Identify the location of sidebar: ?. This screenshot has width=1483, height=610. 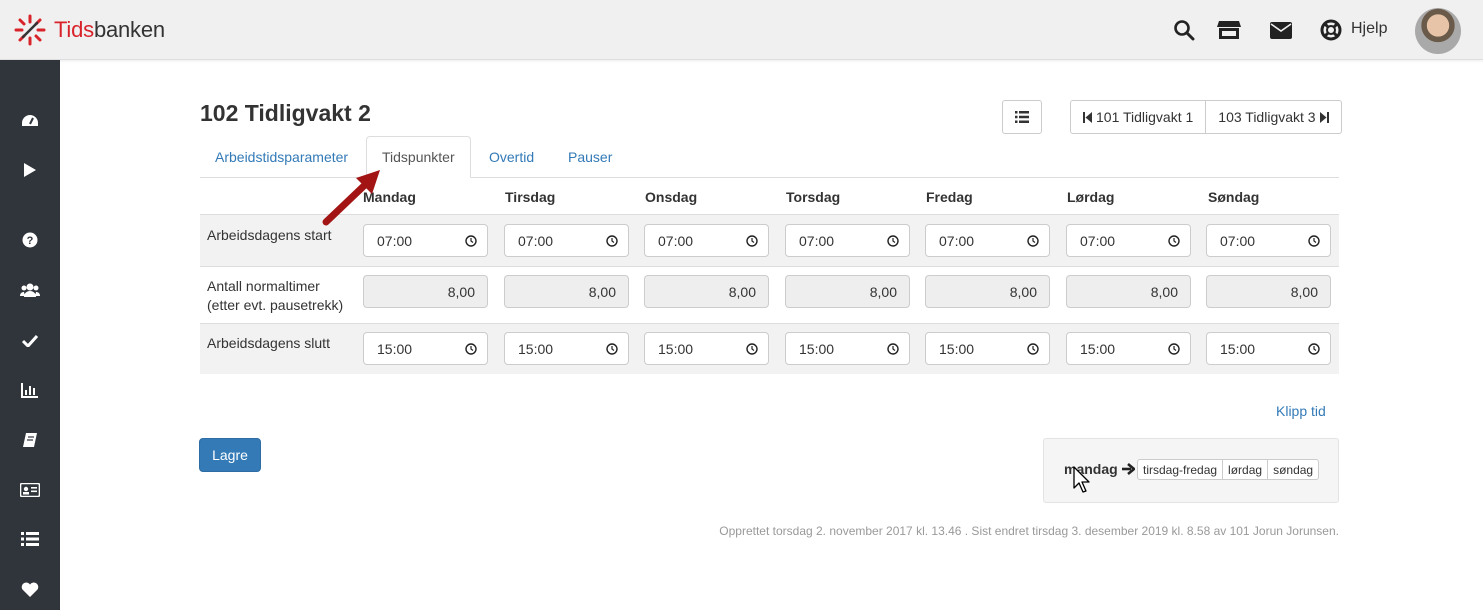
(30, 335).